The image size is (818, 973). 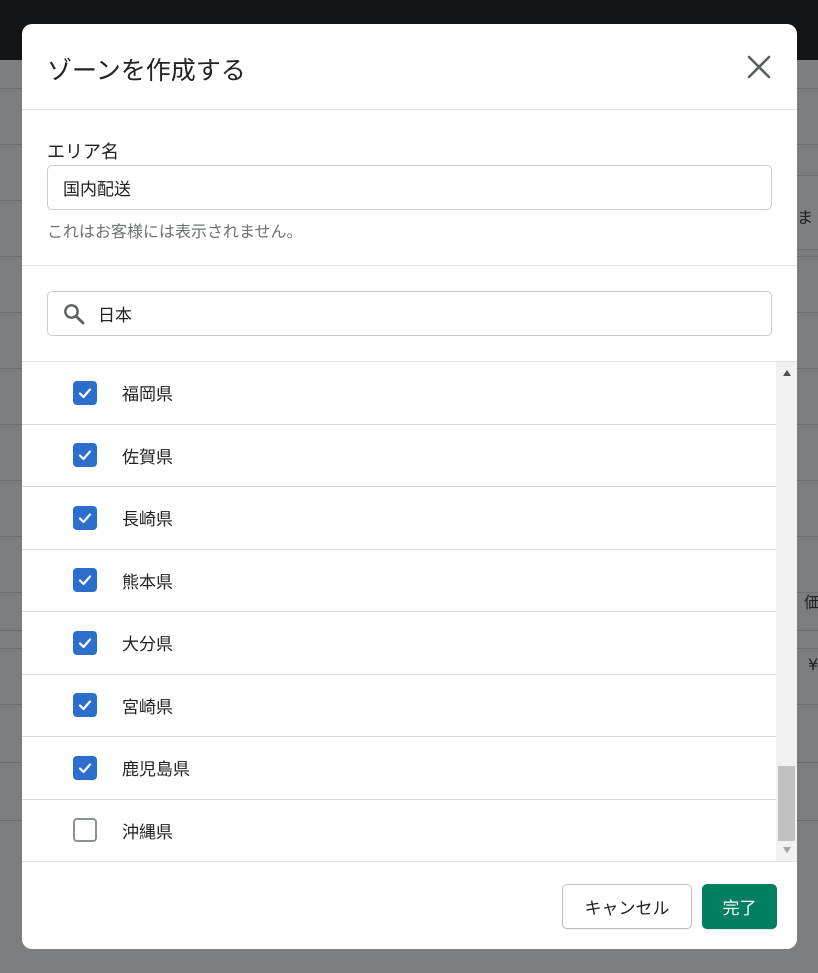 I want to click on search-field, so click(x=409, y=313).